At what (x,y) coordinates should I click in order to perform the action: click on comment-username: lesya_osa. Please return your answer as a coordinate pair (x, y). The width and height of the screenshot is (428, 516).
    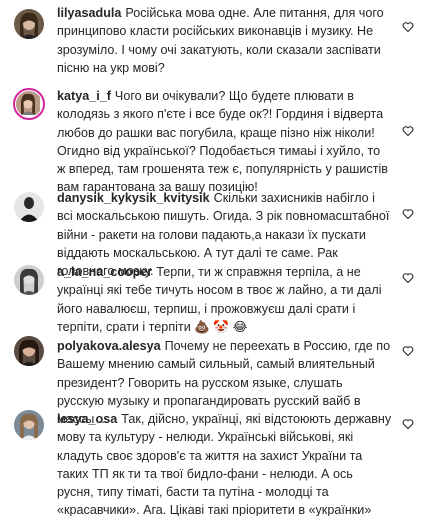
    Looking at the image, I should click on (87, 419).